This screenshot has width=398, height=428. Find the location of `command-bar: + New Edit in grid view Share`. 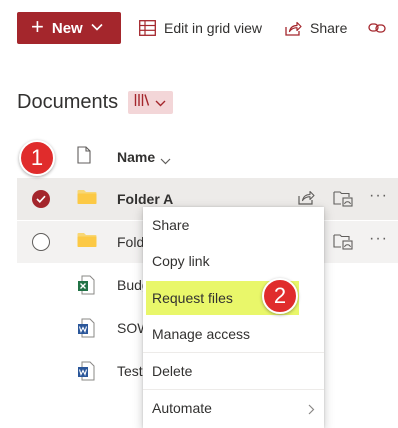

command-bar: + New Edit in grid view Share is located at coordinates (199, 28).